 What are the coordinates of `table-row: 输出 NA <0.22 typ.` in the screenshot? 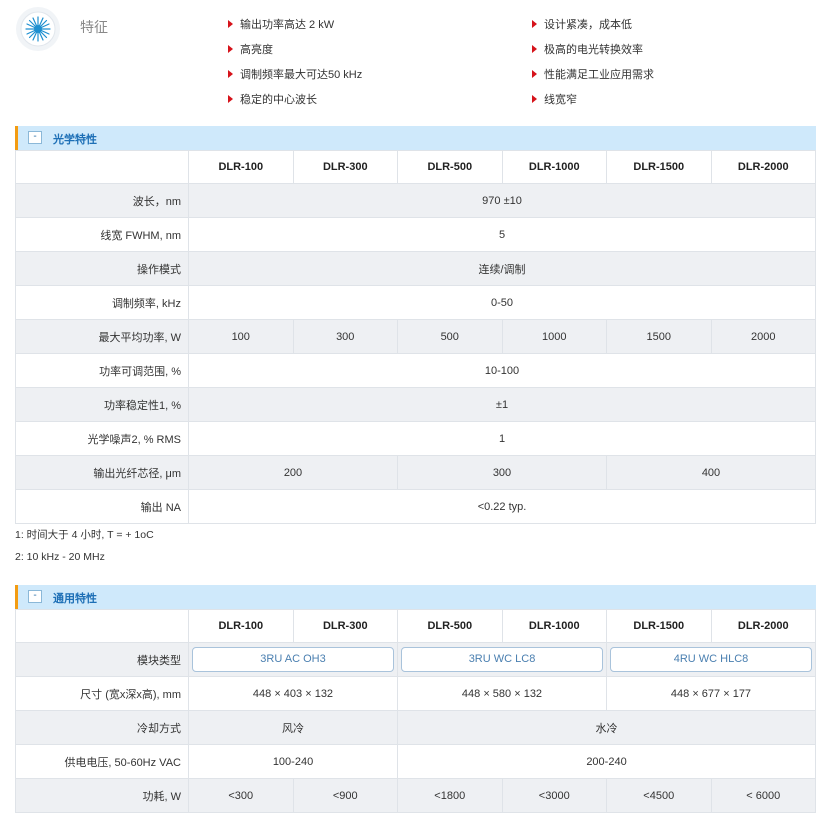 It's located at (415, 506).